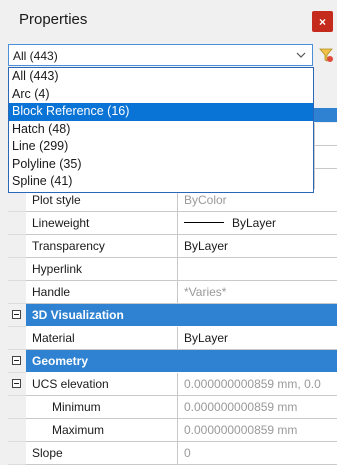 This screenshot has width=337, height=465. What do you see at coordinates (204, 223) in the screenshot?
I see `lineweight-swatch` at bounding box center [204, 223].